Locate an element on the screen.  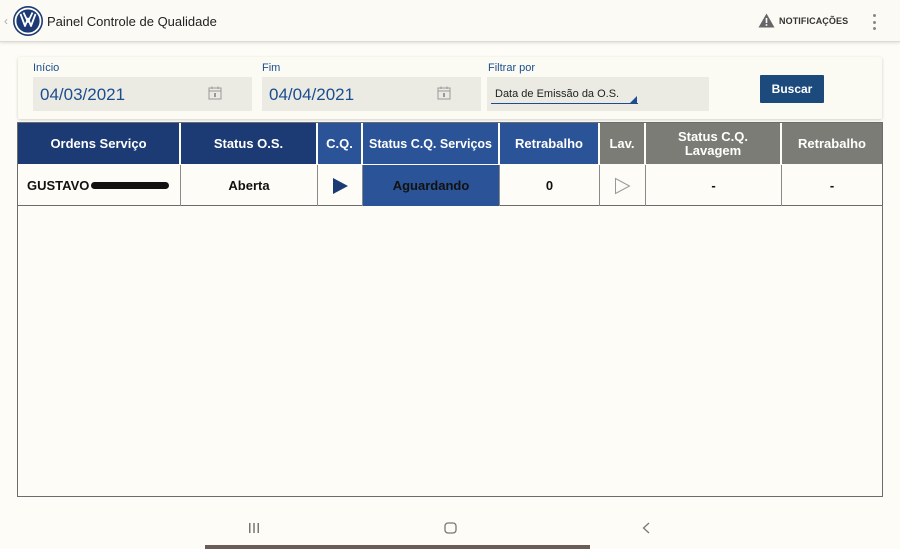
cell-ordem-servico: GUSTAVO is located at coordinates (99, 185).